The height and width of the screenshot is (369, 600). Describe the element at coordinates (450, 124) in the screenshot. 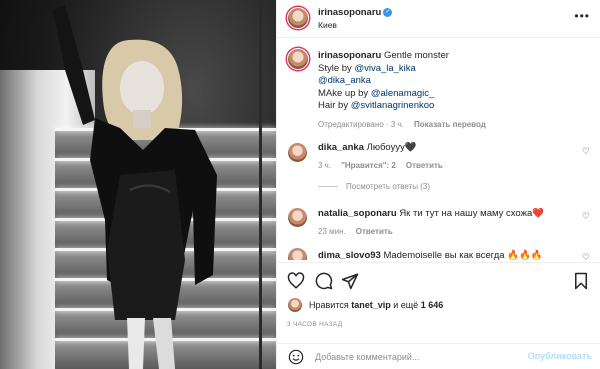

I see `show-translation-link: Показать перевод` at that location.